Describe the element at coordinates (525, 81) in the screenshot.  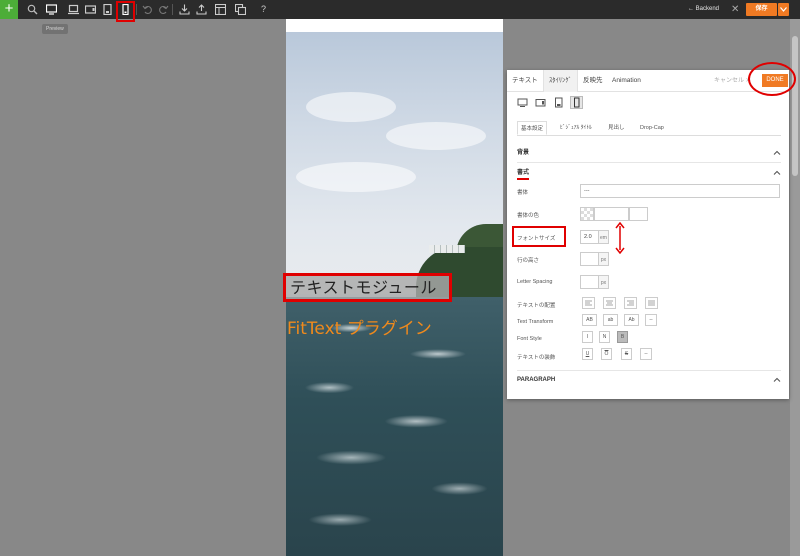
I see `tab-text: テキスト` at that location.